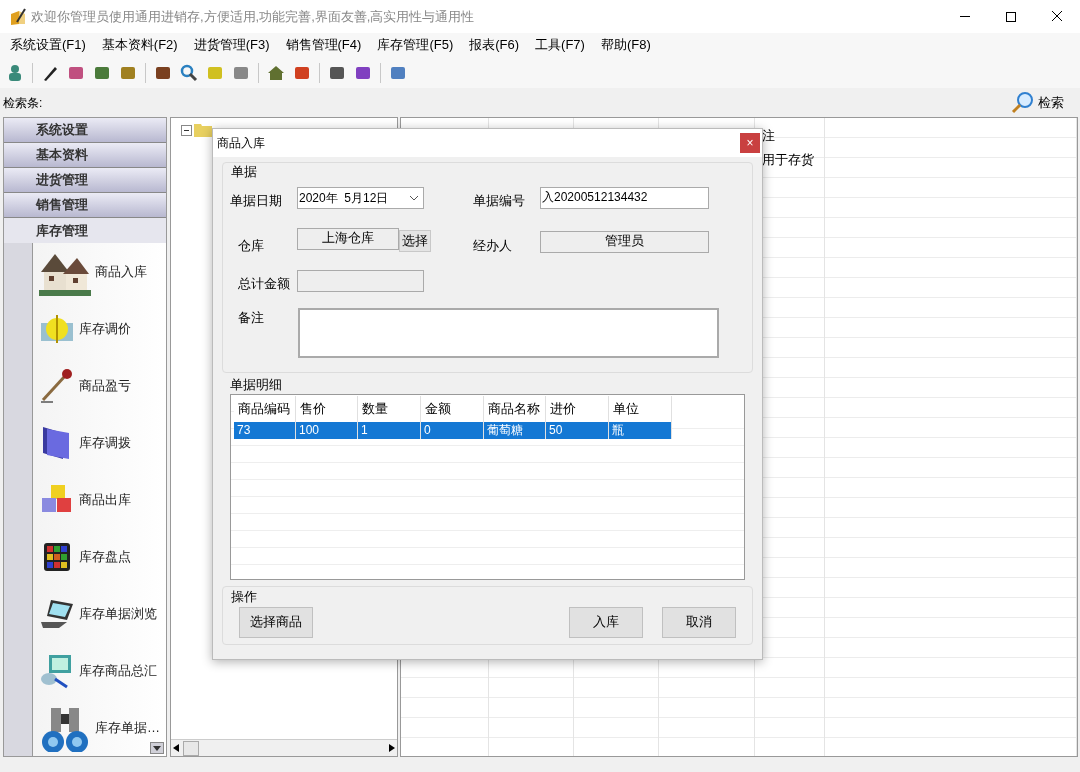  I want to click on number-field: 入20200512134432, so click(624, 197).